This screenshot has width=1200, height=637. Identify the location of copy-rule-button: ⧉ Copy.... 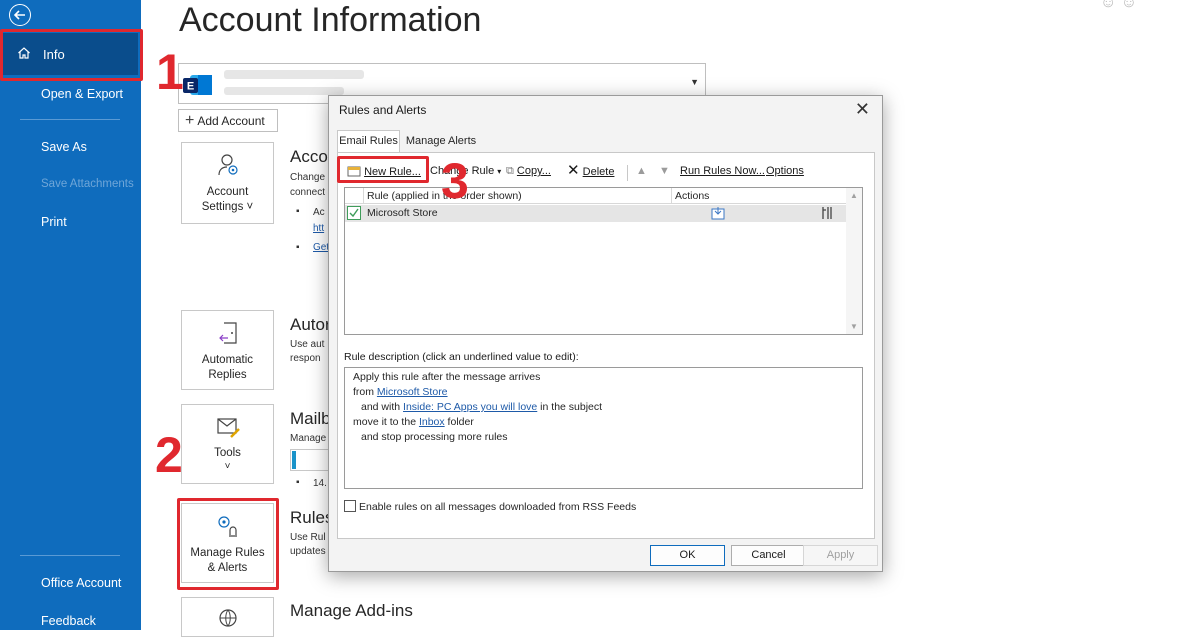
(528, 171).